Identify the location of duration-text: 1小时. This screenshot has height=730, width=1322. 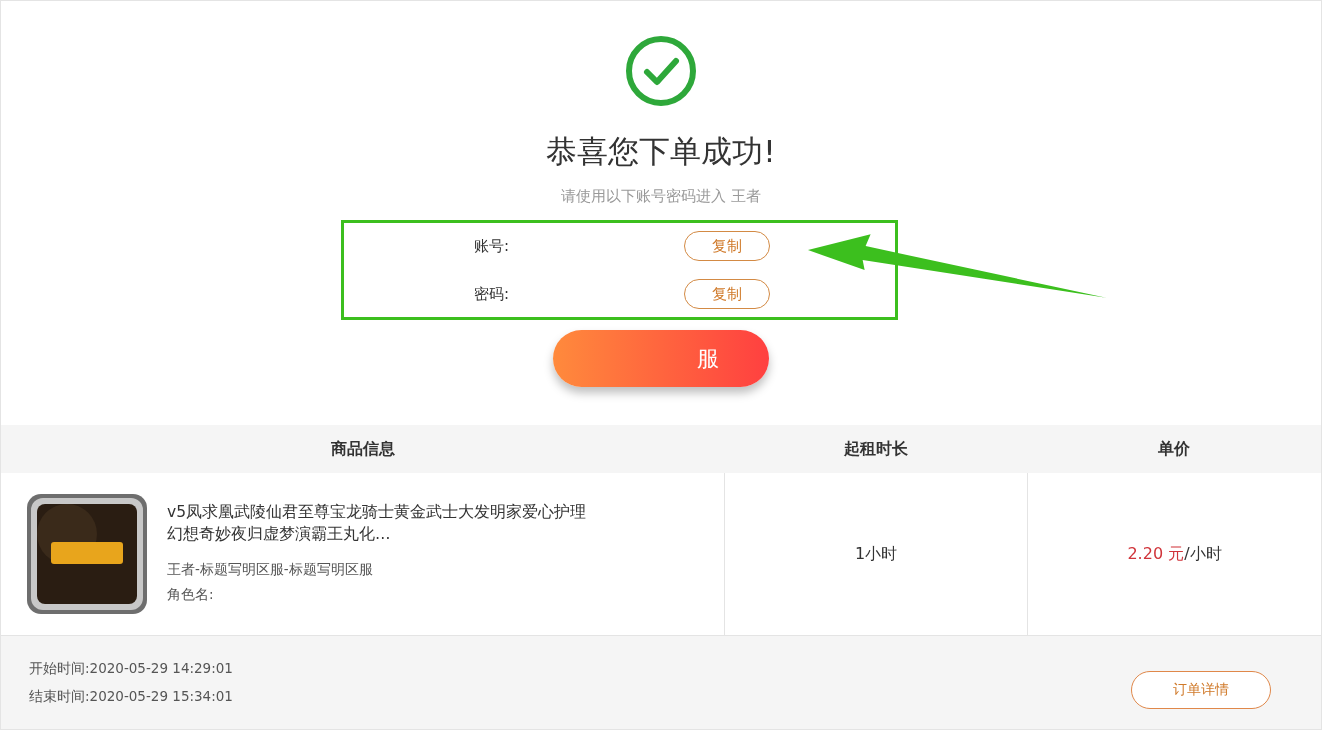
(876, 554).